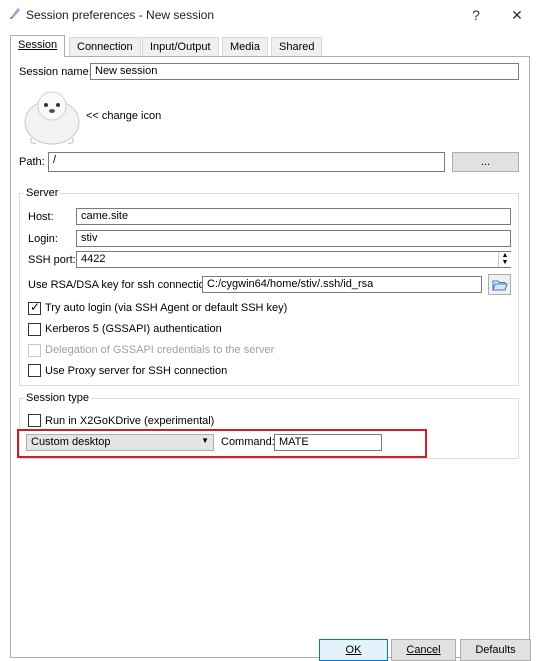 This screenshot has width=540, height=661. What do you see at coordinates (136, 371) in the screenshot?
I see `proxy-label: Use Proxy server for SSH connection` at bounding box center [136, 371].